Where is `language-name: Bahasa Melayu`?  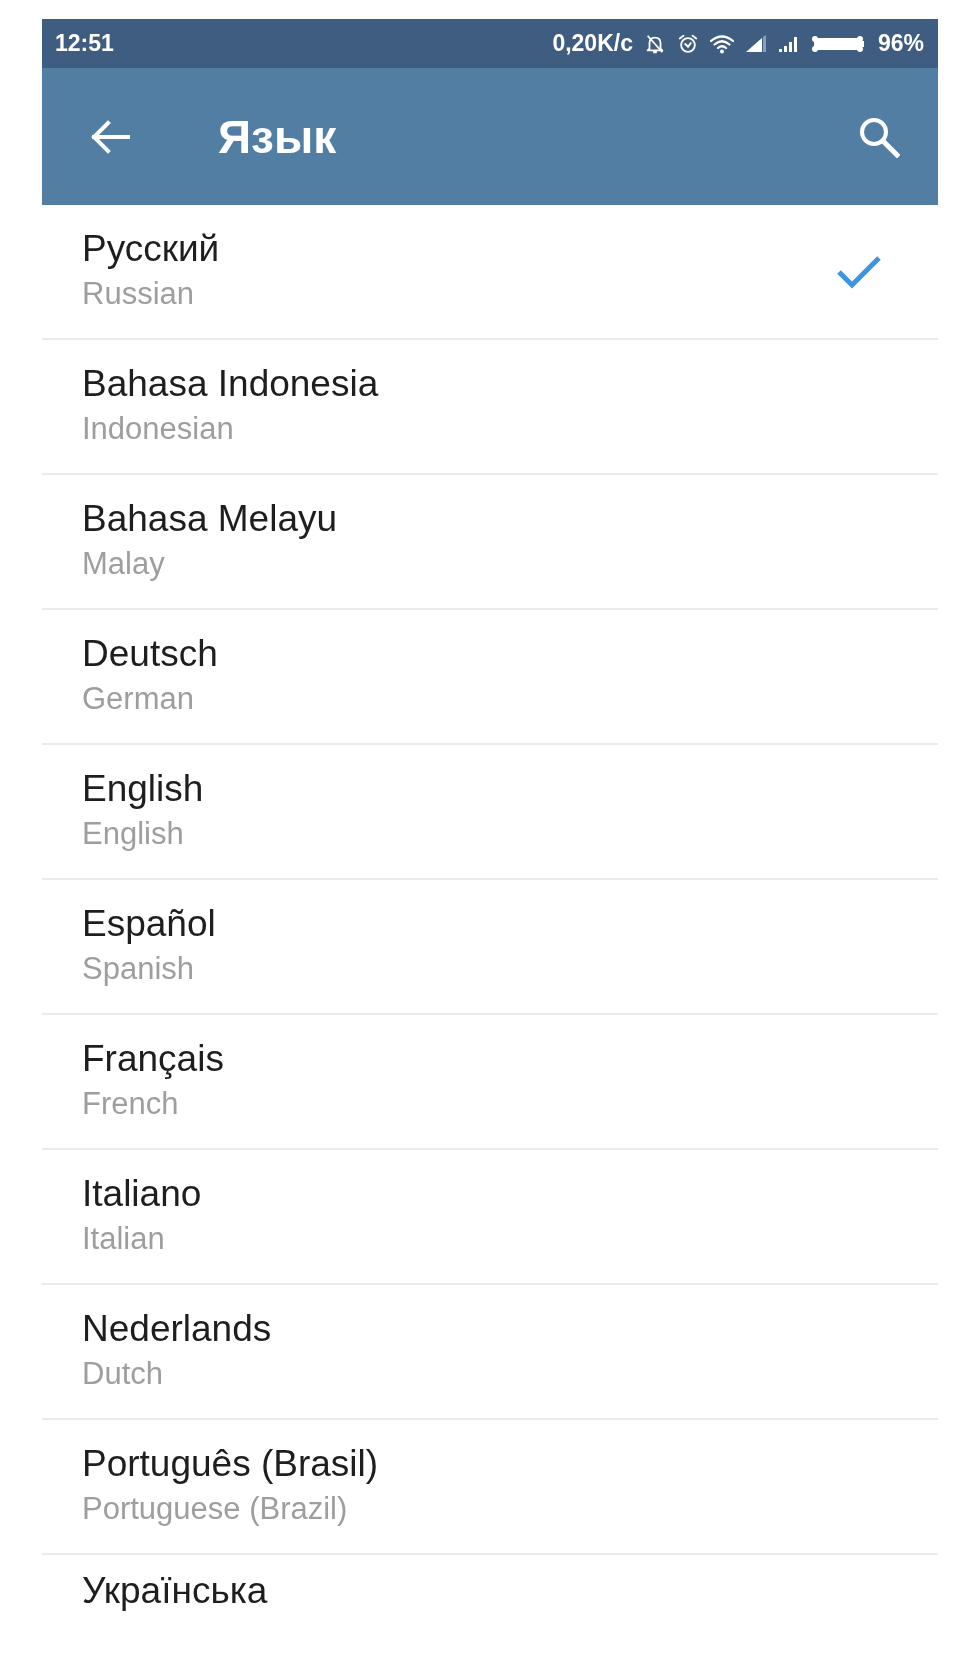
language-name: Bahasa Melayu is located at coordinates (210, 518).